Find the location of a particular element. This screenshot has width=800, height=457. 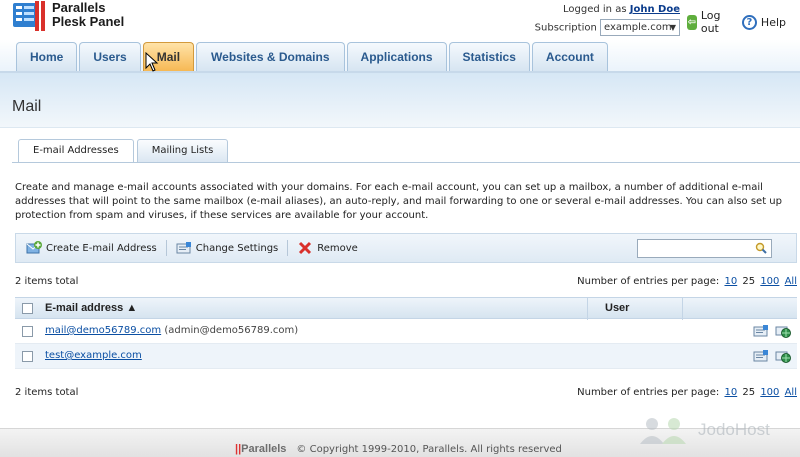

subscription-label: Subscription is located at coordinates (565, 28).